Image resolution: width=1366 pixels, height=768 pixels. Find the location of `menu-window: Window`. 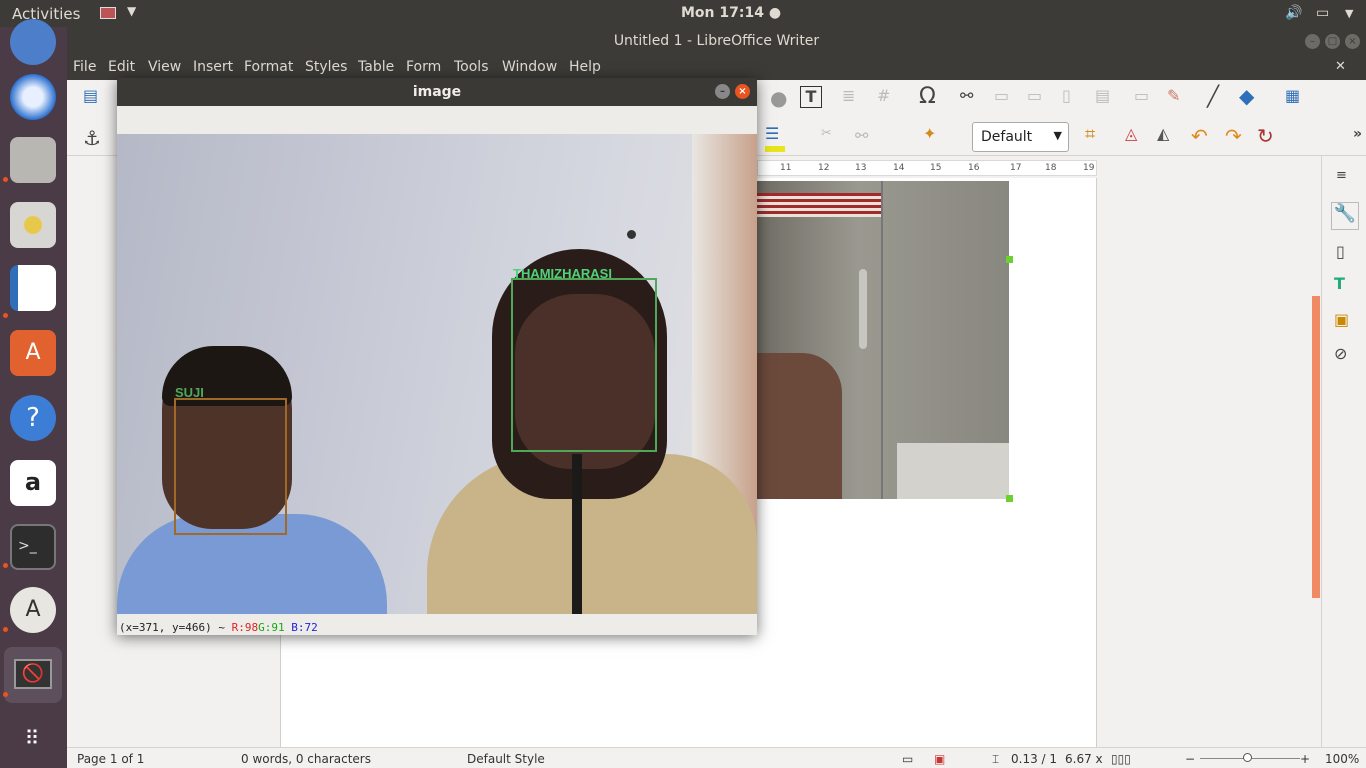

menu-window: Window is located at coordinates (529, 67).